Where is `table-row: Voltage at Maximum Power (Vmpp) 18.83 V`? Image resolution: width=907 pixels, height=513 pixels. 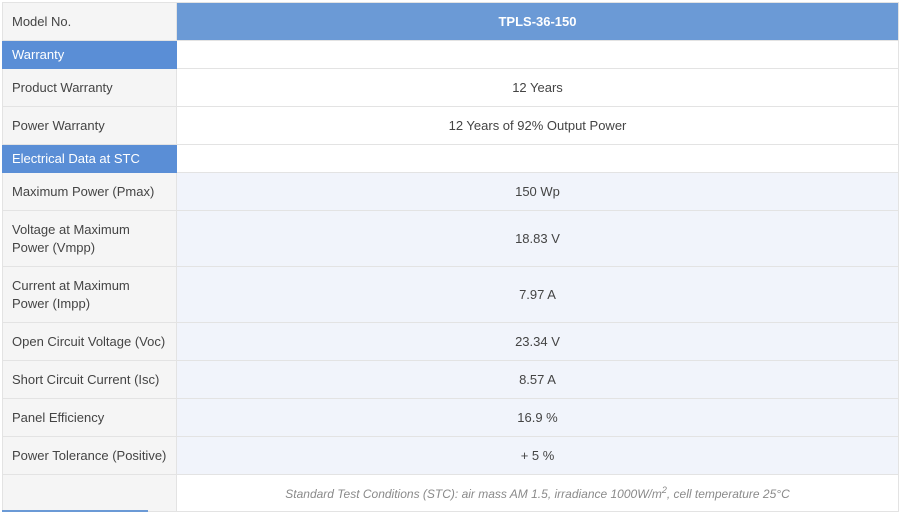
table-row: Voltage at Maximum Power (Vmpp) 18.83 V is located at coordinates (450, 238).